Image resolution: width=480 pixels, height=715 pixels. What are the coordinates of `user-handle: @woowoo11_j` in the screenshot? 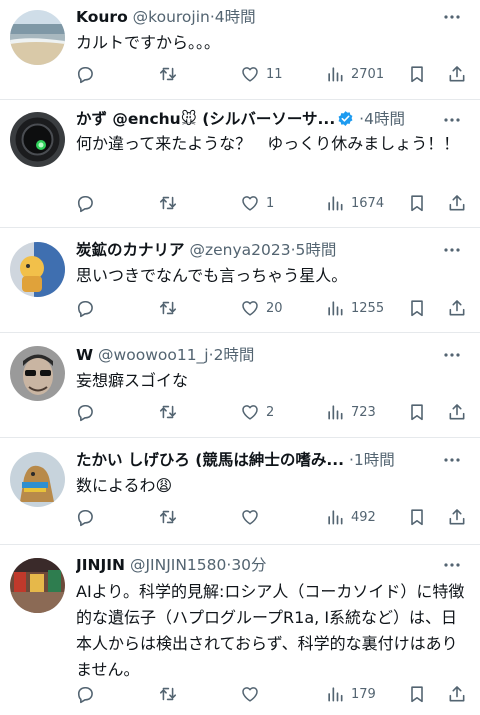 It's located at (153, 355).